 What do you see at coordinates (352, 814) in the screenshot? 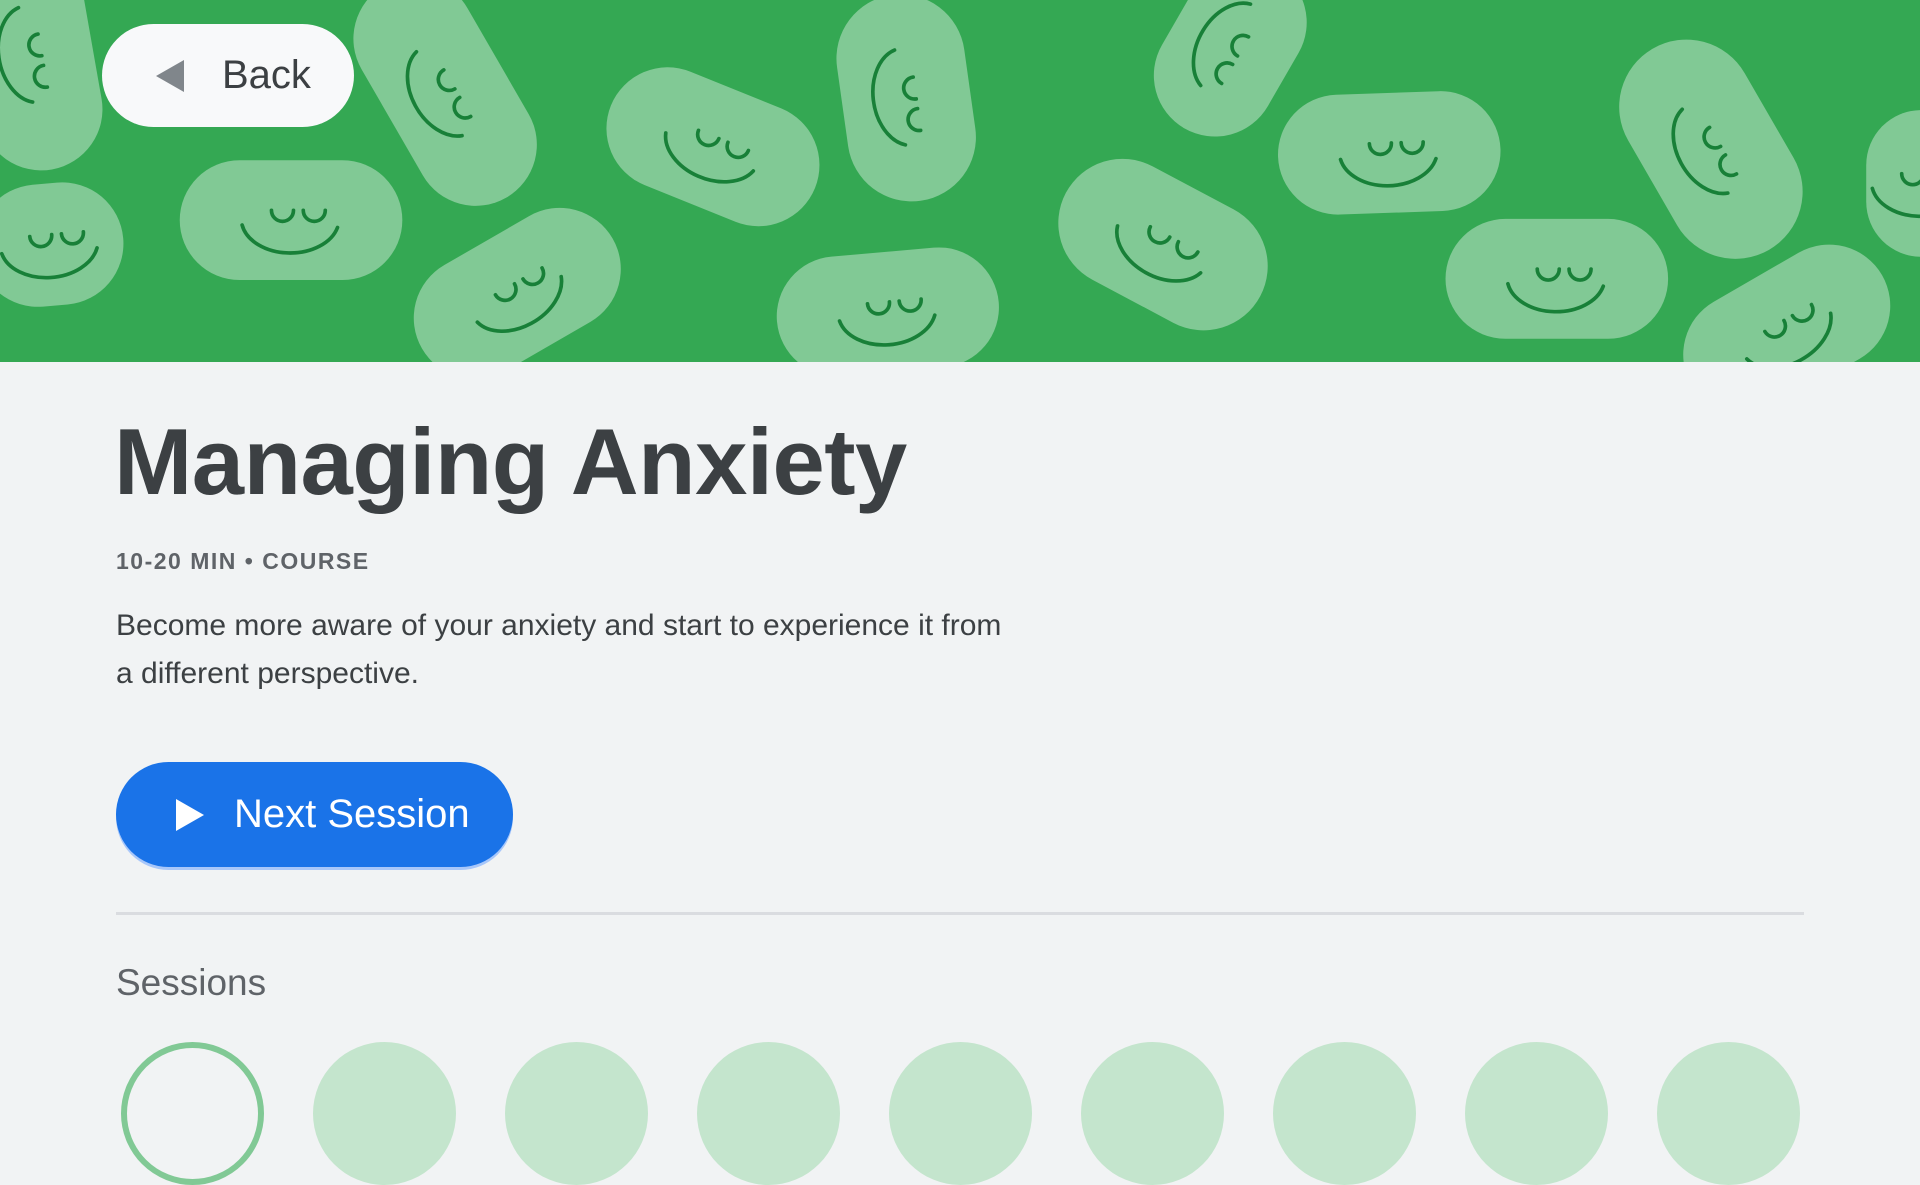
I see `next-session-label: Next Session` at bounding box center [352, 814].